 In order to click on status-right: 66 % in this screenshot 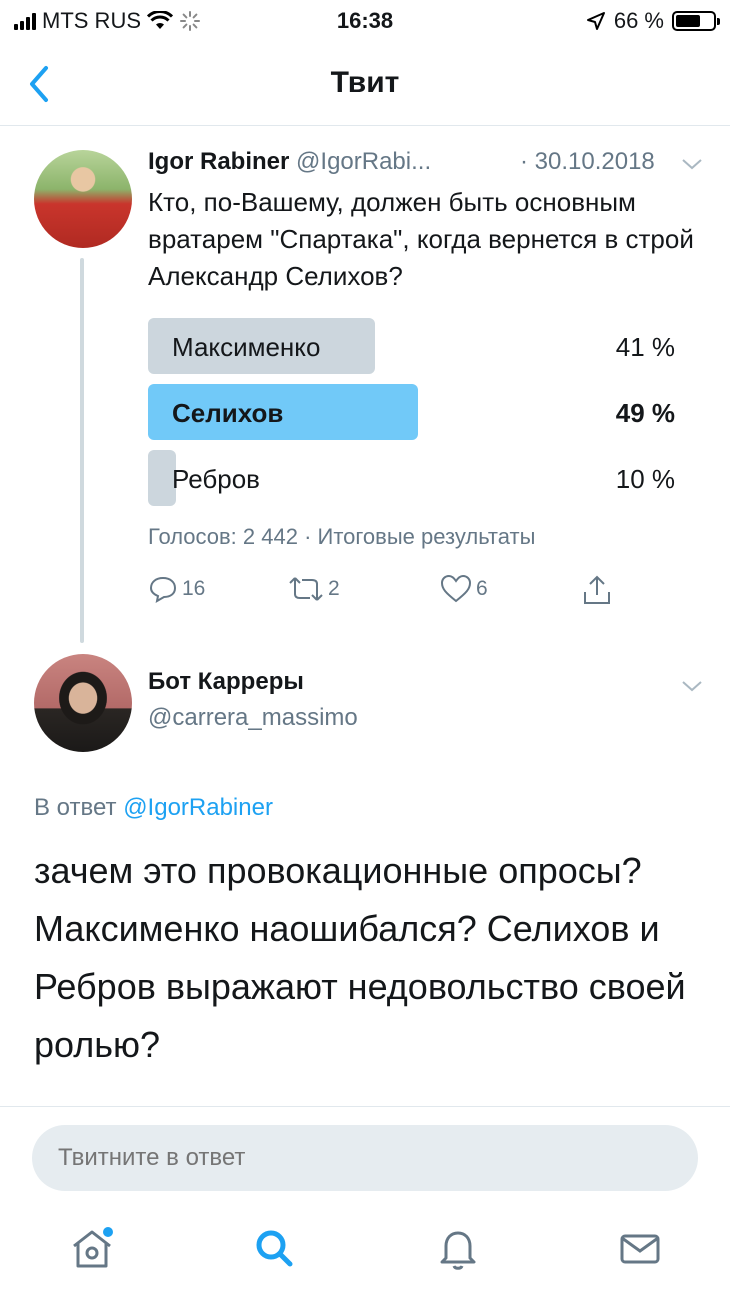, I will do `click(653, 21)`.